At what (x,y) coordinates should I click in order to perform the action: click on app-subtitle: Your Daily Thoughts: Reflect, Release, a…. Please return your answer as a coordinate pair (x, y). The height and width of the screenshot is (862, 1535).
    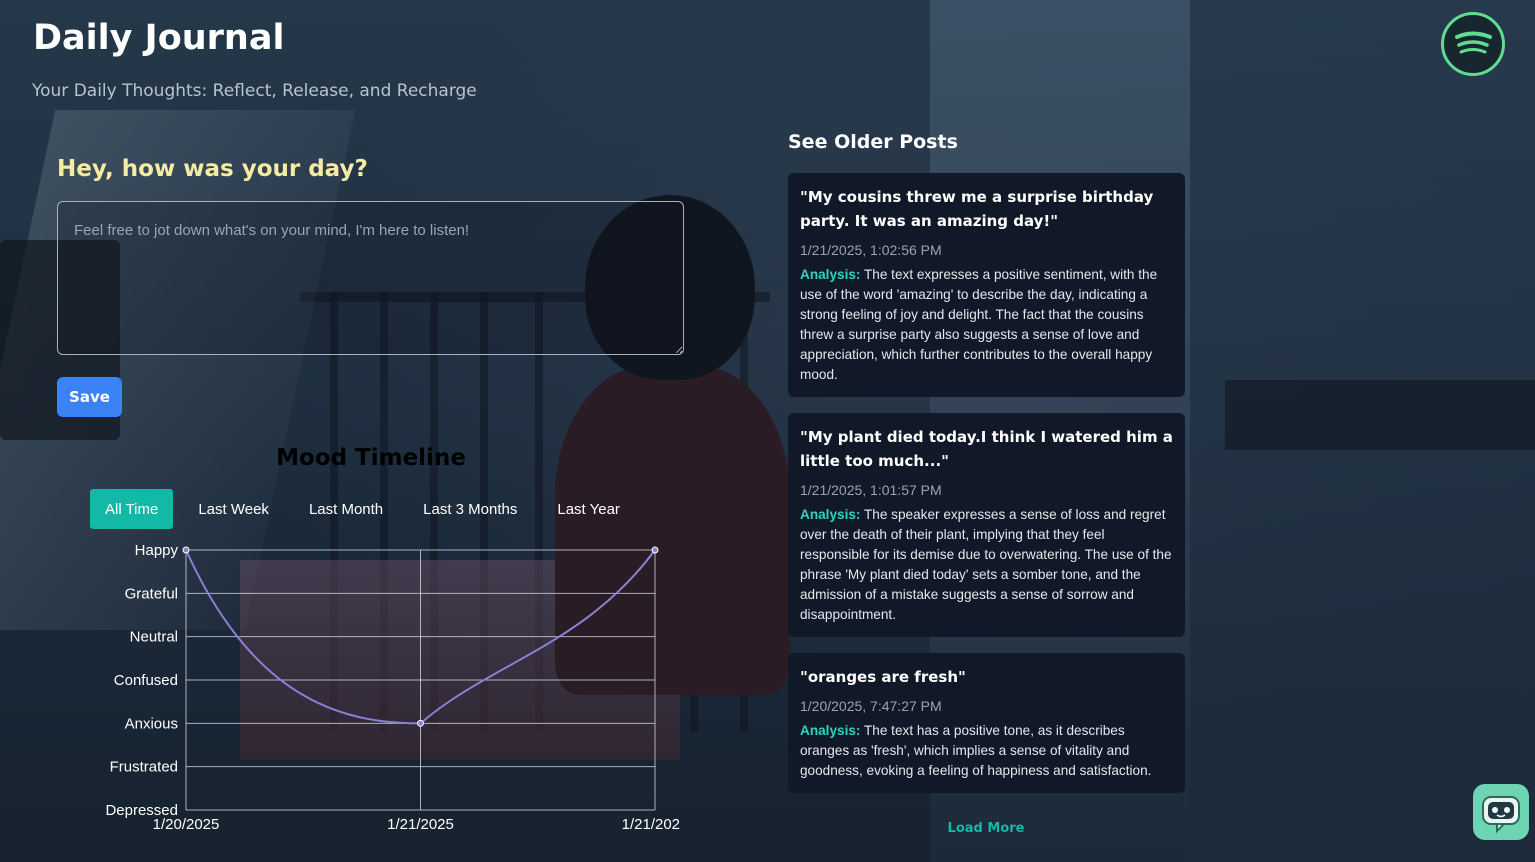
    Looking at the image, I should click on (254, 91).